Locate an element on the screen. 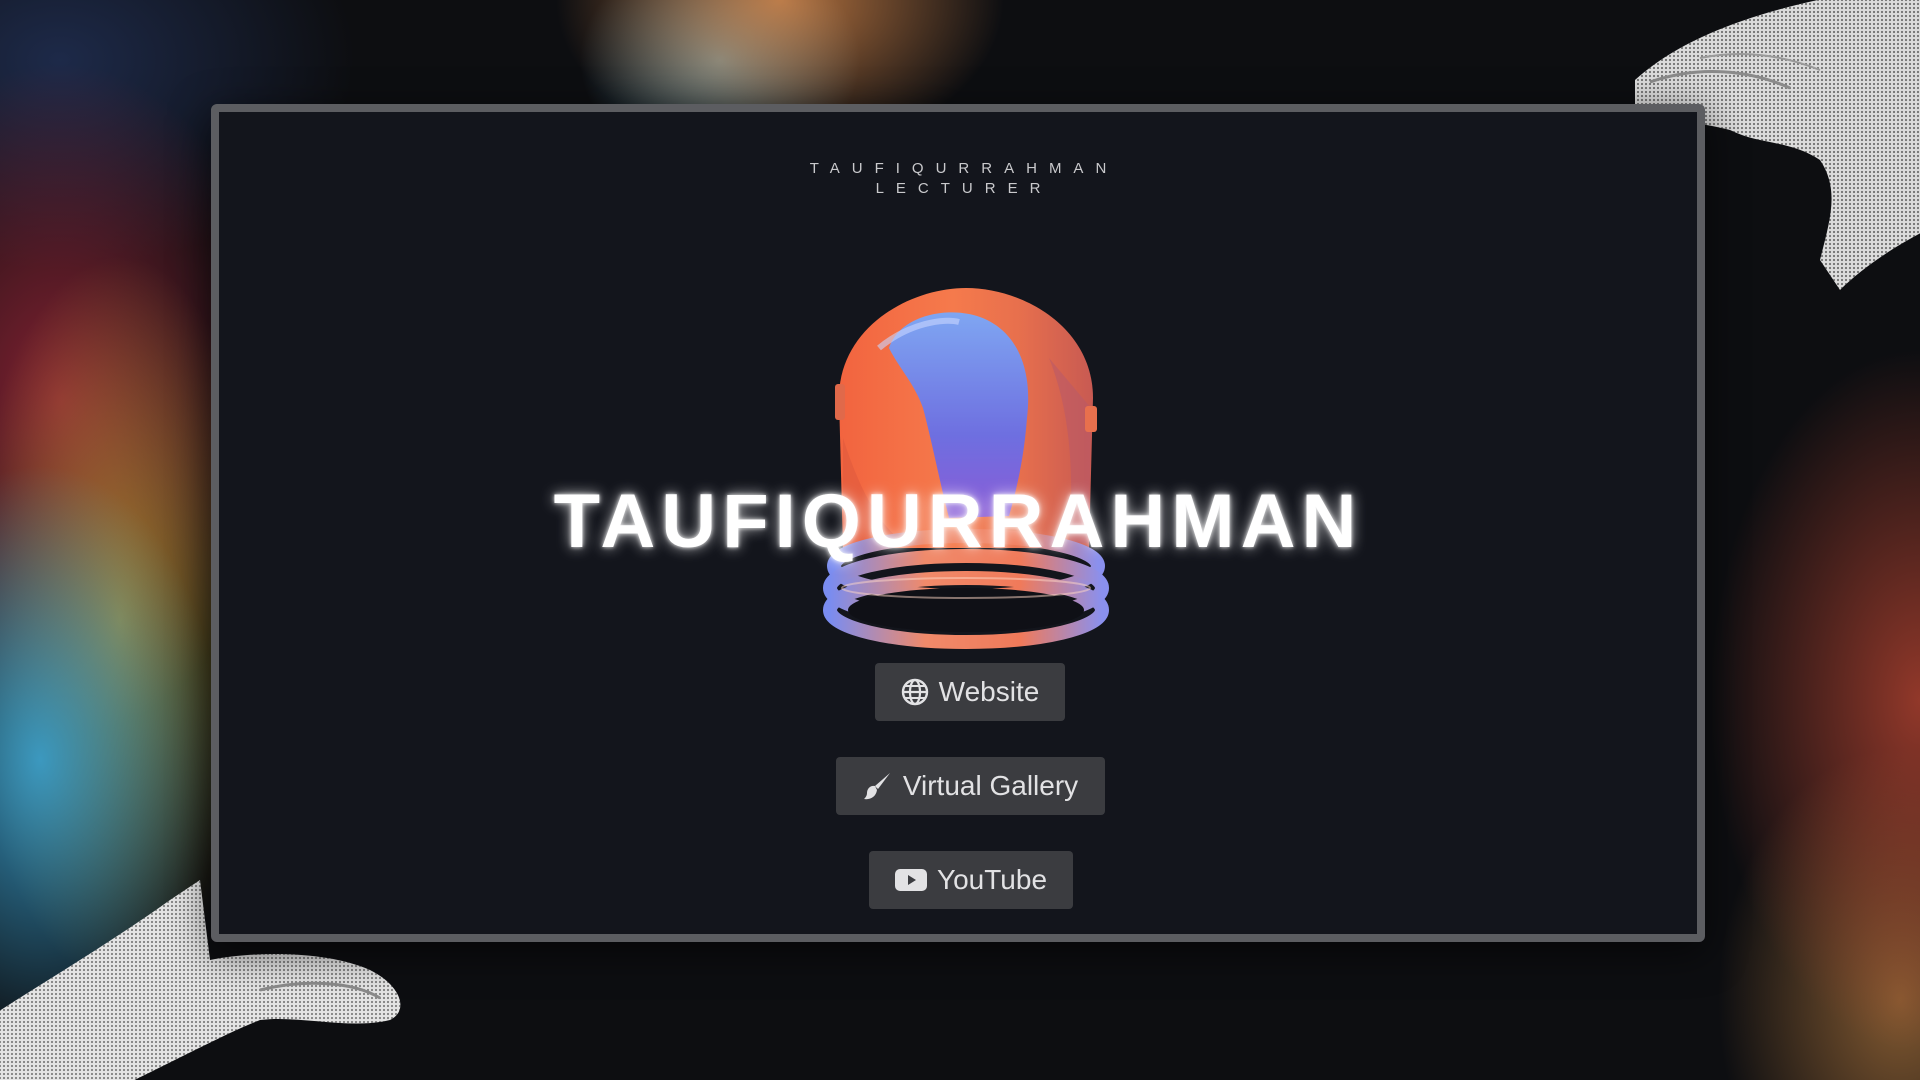 Image resolution: width=1920 pixels, height=1080 pixels. hero-title: TAUFIQURRAHMAN is located at coordinates (958, 521).